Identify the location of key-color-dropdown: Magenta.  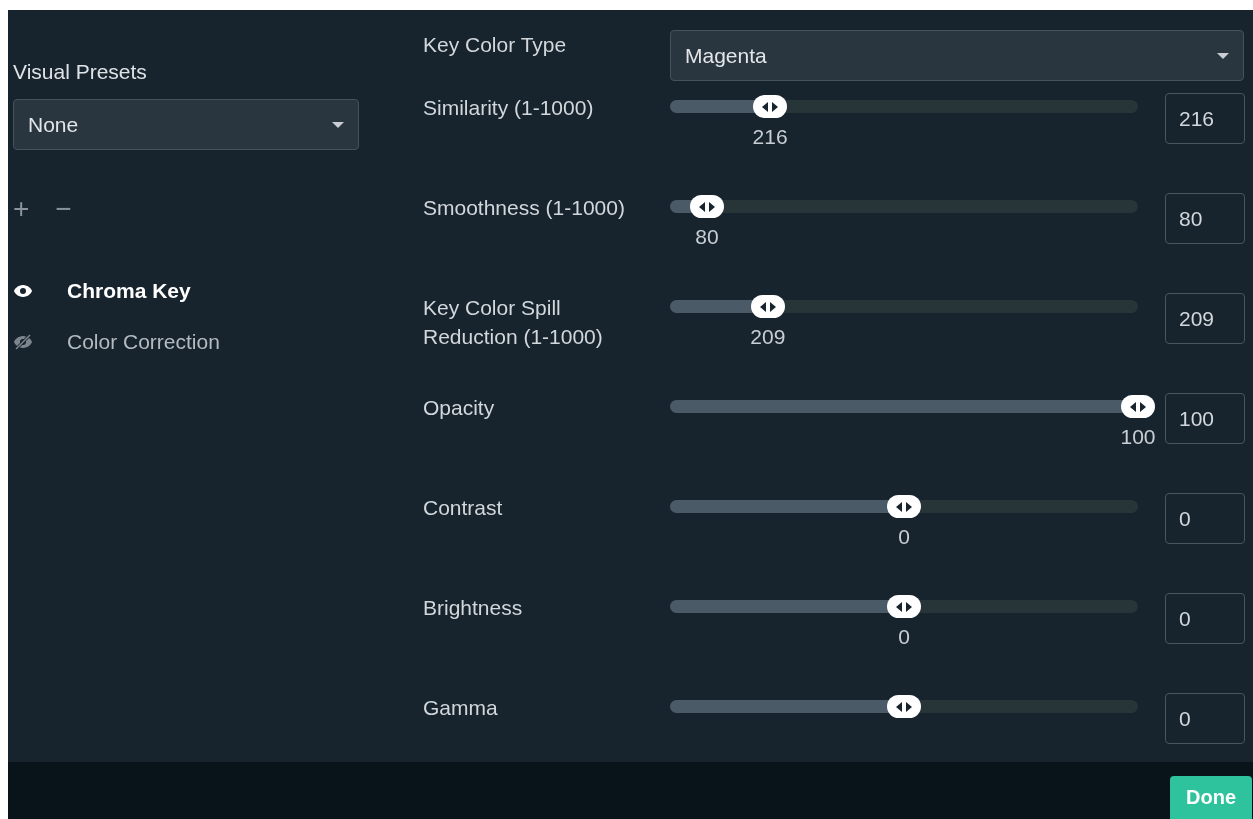
(957, 55).